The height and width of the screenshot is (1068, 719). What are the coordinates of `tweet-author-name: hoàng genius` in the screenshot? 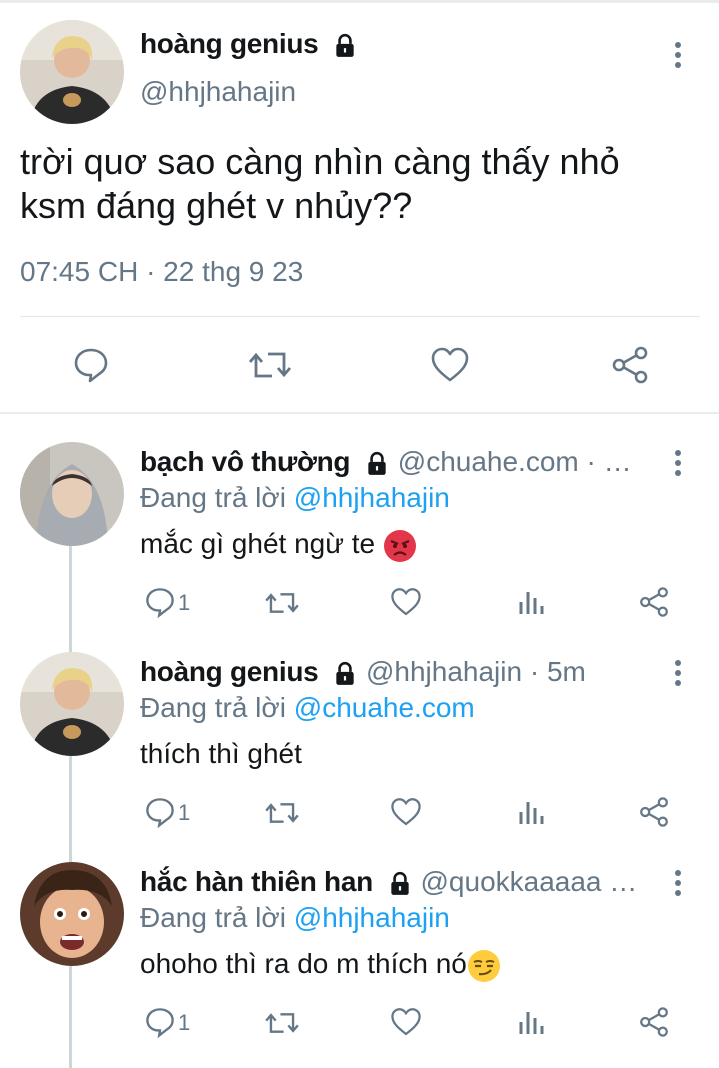 It's located at (249, 44).